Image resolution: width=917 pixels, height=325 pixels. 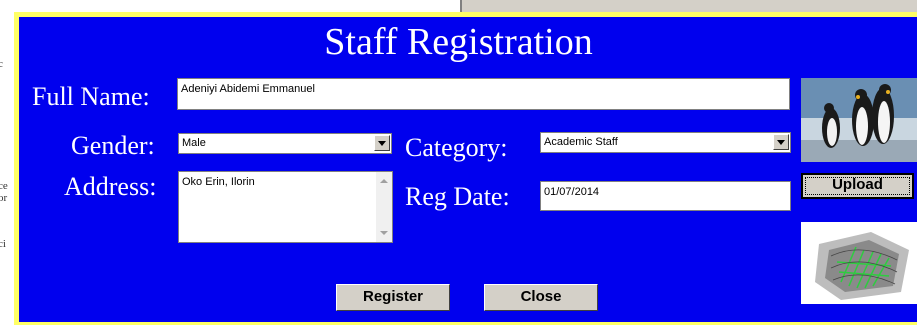 I want to click on address-scrollbar, so click(x=384, y=207).